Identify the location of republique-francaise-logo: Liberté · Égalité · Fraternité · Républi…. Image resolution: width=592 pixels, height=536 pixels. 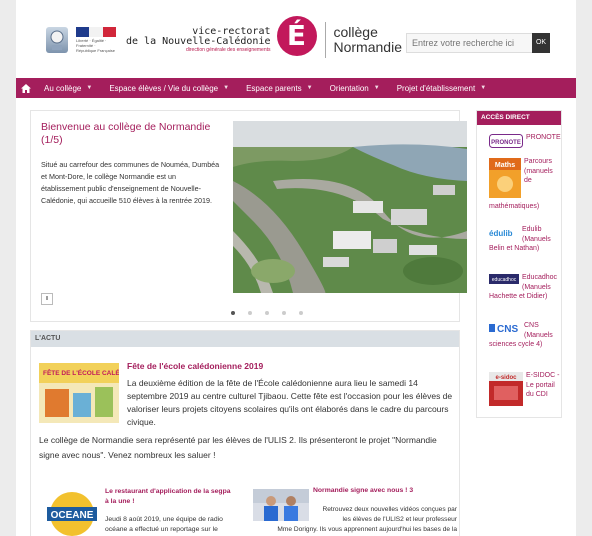
(96, 40).